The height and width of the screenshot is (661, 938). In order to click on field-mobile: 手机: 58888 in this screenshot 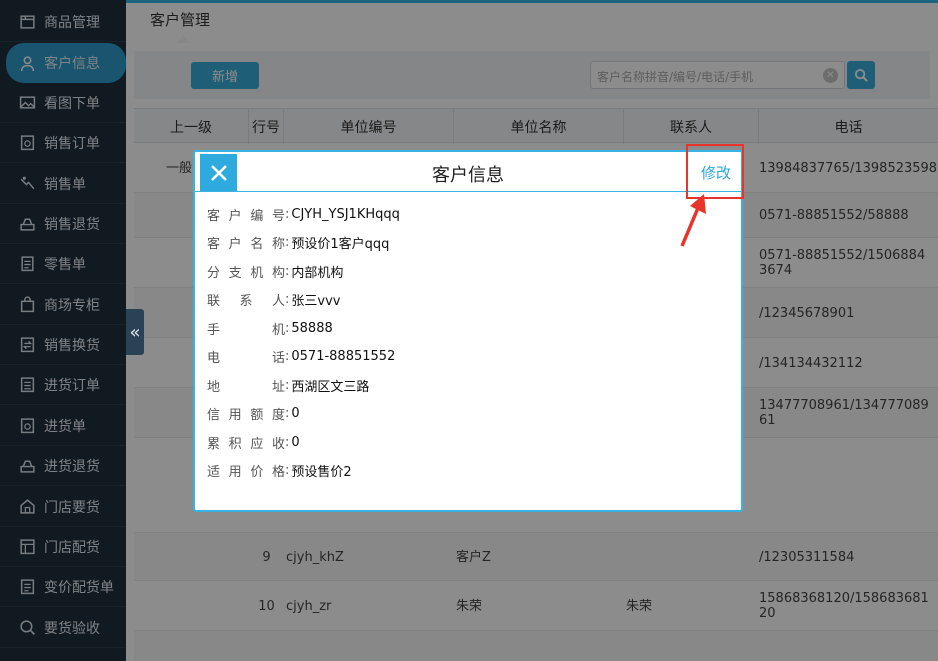, I will do `click(270, 329)`.